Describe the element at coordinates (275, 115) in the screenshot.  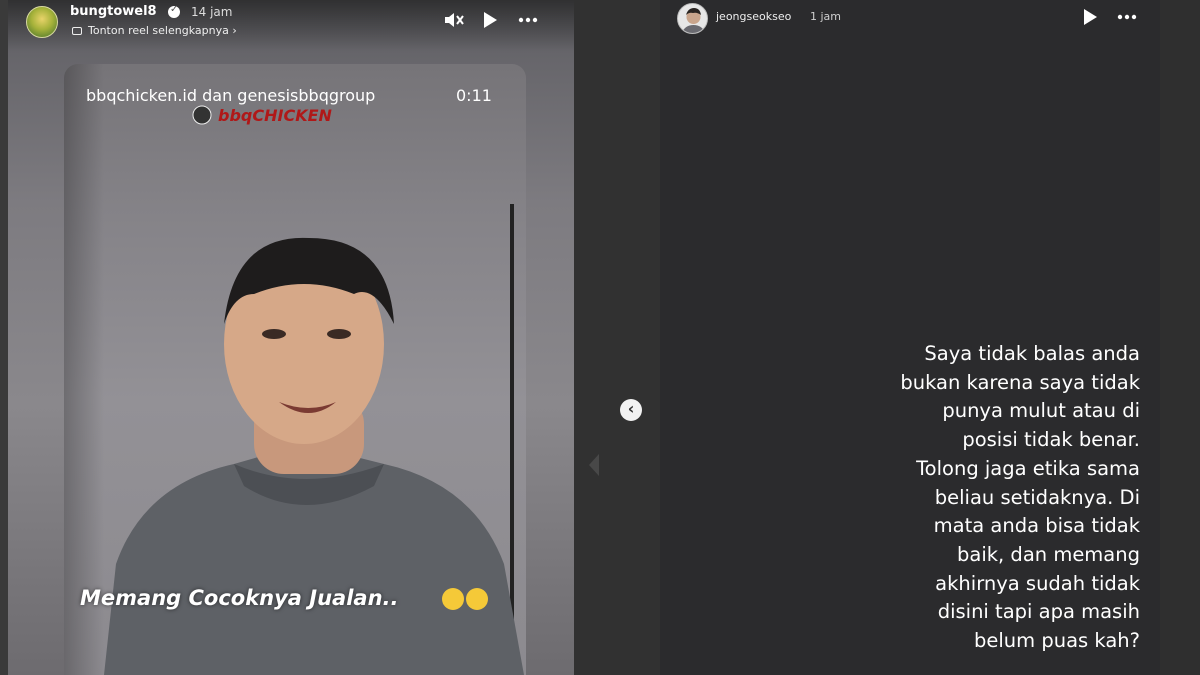
I see `brand-logo-text: bbqCHICKEN` at that location.